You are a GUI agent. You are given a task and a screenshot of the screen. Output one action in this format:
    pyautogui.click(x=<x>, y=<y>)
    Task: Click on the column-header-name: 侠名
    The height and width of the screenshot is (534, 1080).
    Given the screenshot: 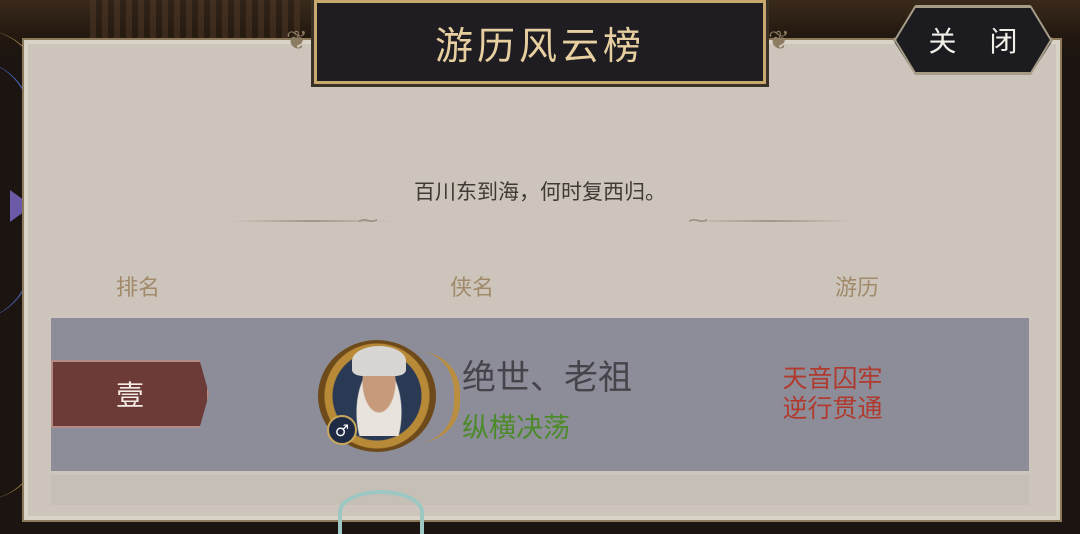 What is the action you would take?
    pyautogui.click(x=472, y=288)
    